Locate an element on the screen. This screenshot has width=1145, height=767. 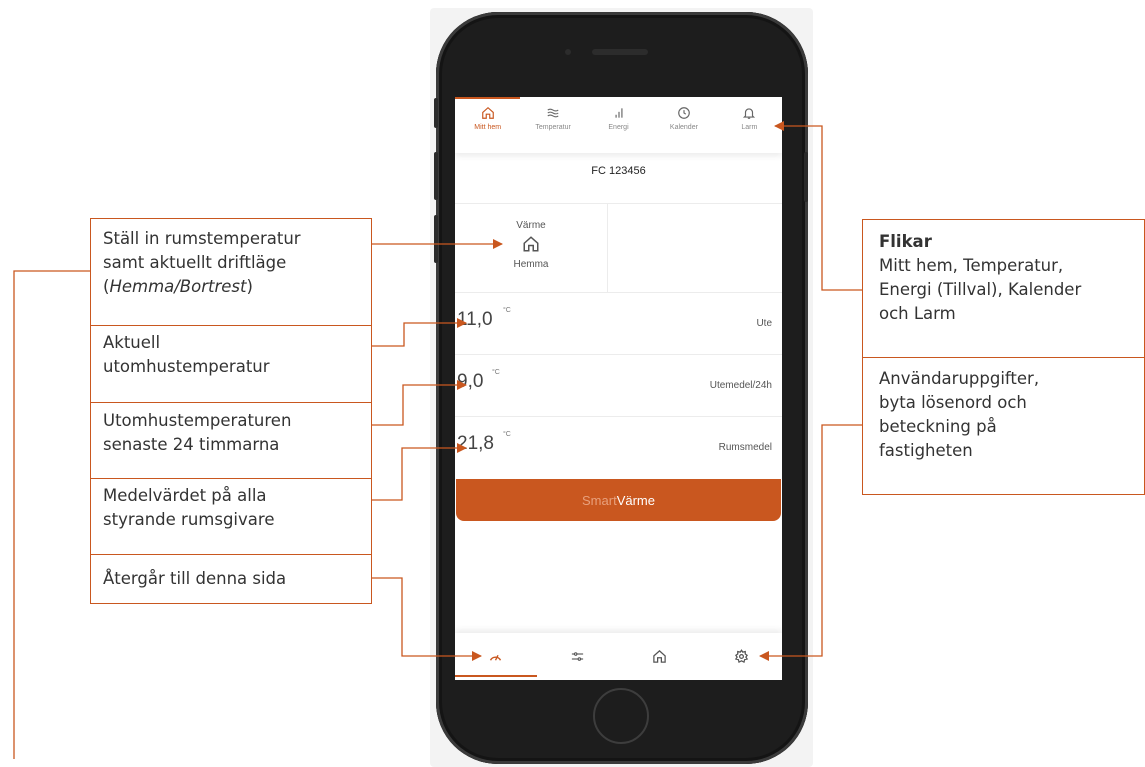
phone-volume-down is located at coordinates (436, 239).